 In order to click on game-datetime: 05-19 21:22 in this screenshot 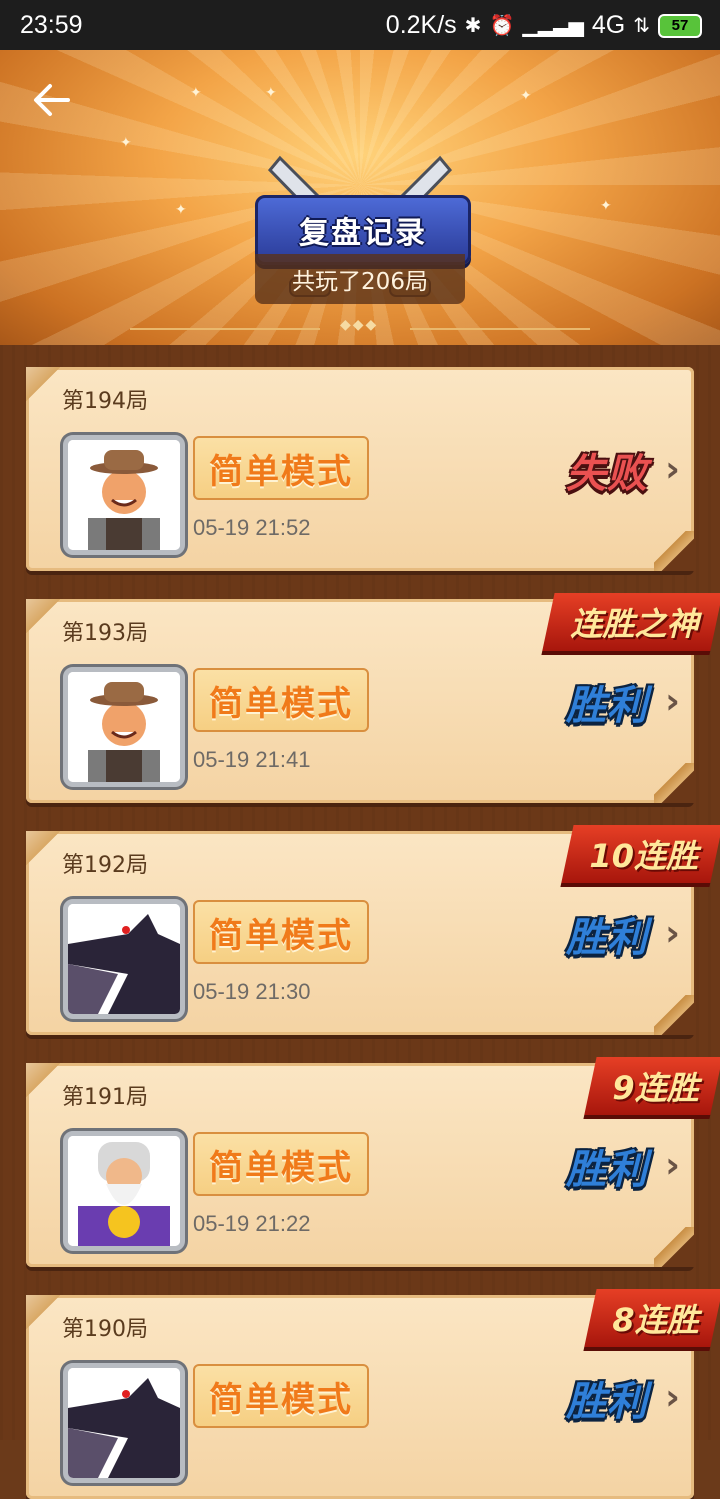, I will do `click(252, 1223)`.